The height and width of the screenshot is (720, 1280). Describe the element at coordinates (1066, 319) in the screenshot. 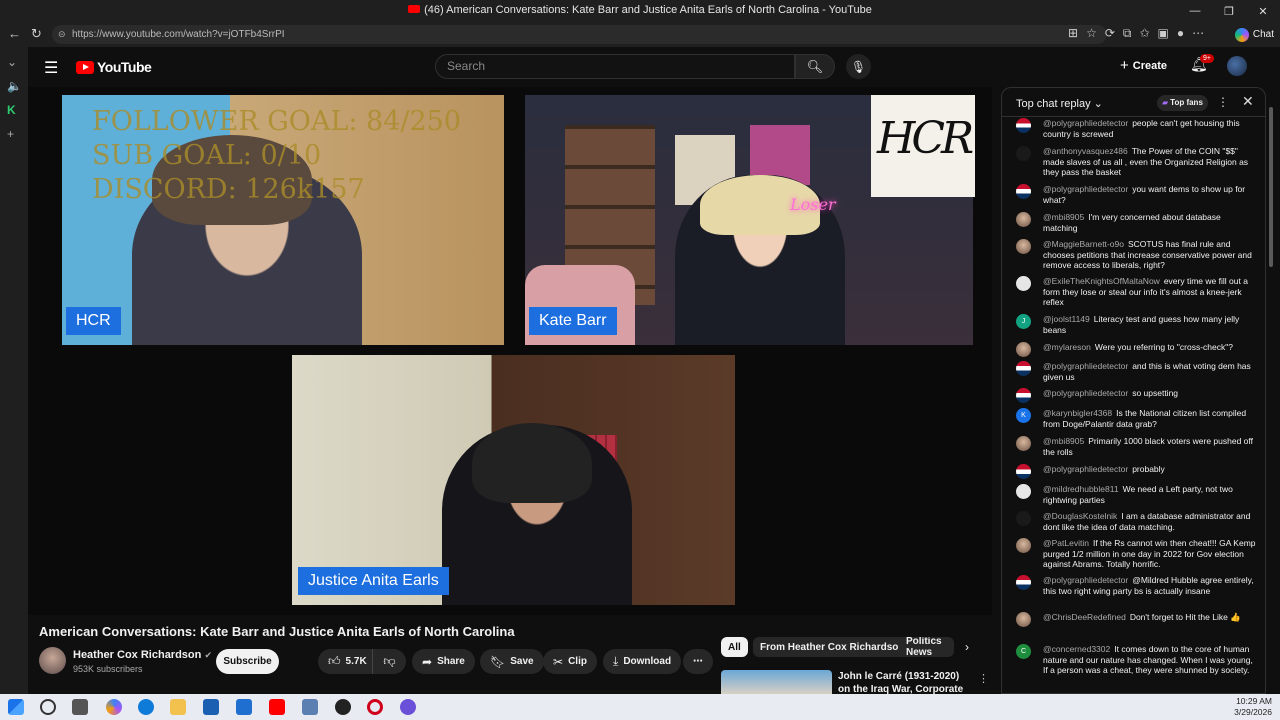

I see `chat-author-name: @joolst1149` at that location.